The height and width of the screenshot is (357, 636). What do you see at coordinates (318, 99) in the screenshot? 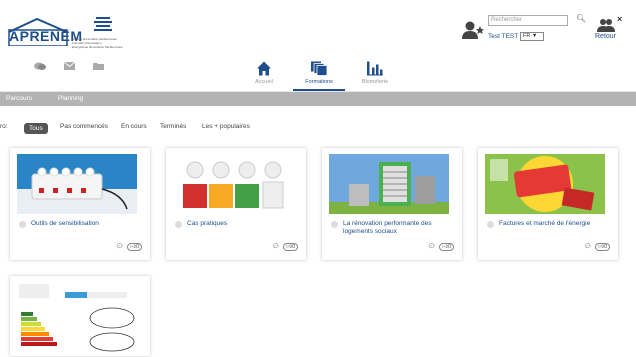
I see `sub-nav: Parcours Planning` at bounding box center [318, 99].